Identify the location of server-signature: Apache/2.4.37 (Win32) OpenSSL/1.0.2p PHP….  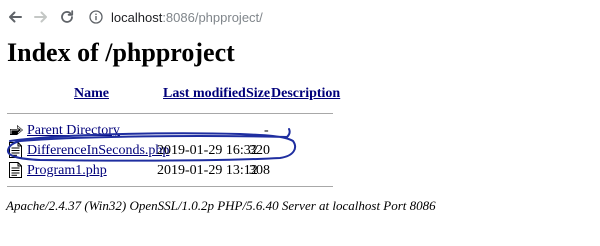
(221, 205).